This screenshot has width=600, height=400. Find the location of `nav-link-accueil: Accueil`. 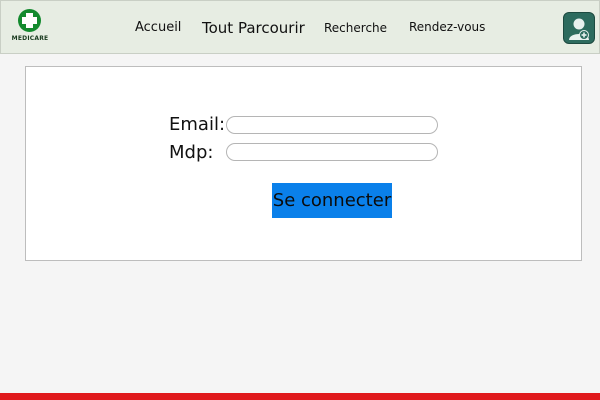

nav-link-accueil: Accueil is located at coordinates (158, 27).